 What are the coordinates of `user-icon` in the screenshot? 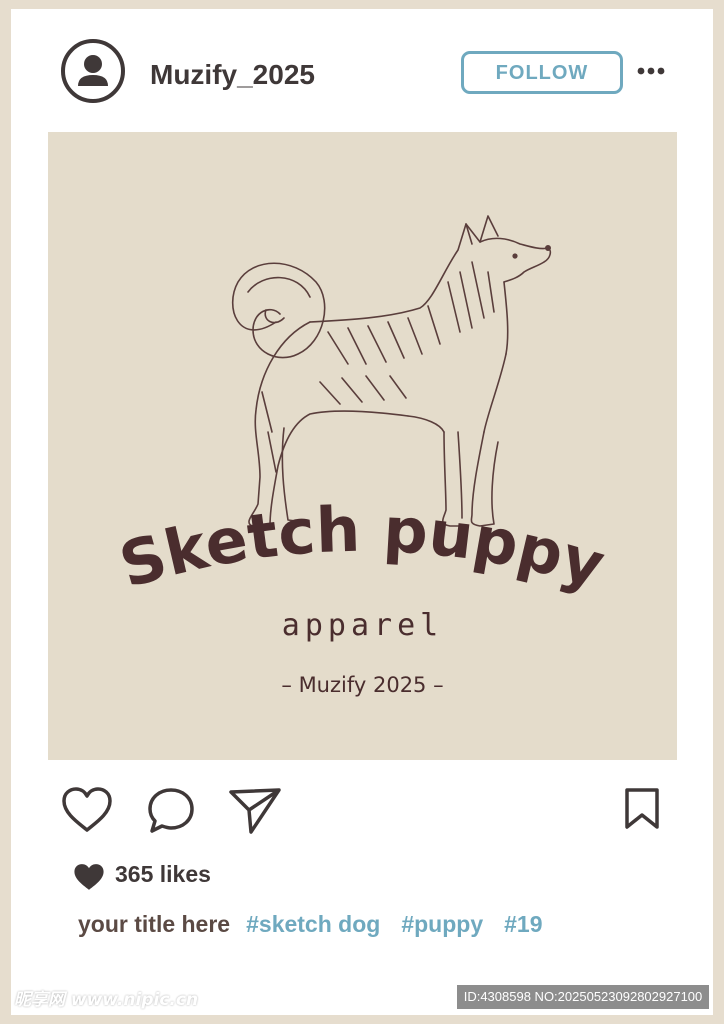 It's located at (93, 70).